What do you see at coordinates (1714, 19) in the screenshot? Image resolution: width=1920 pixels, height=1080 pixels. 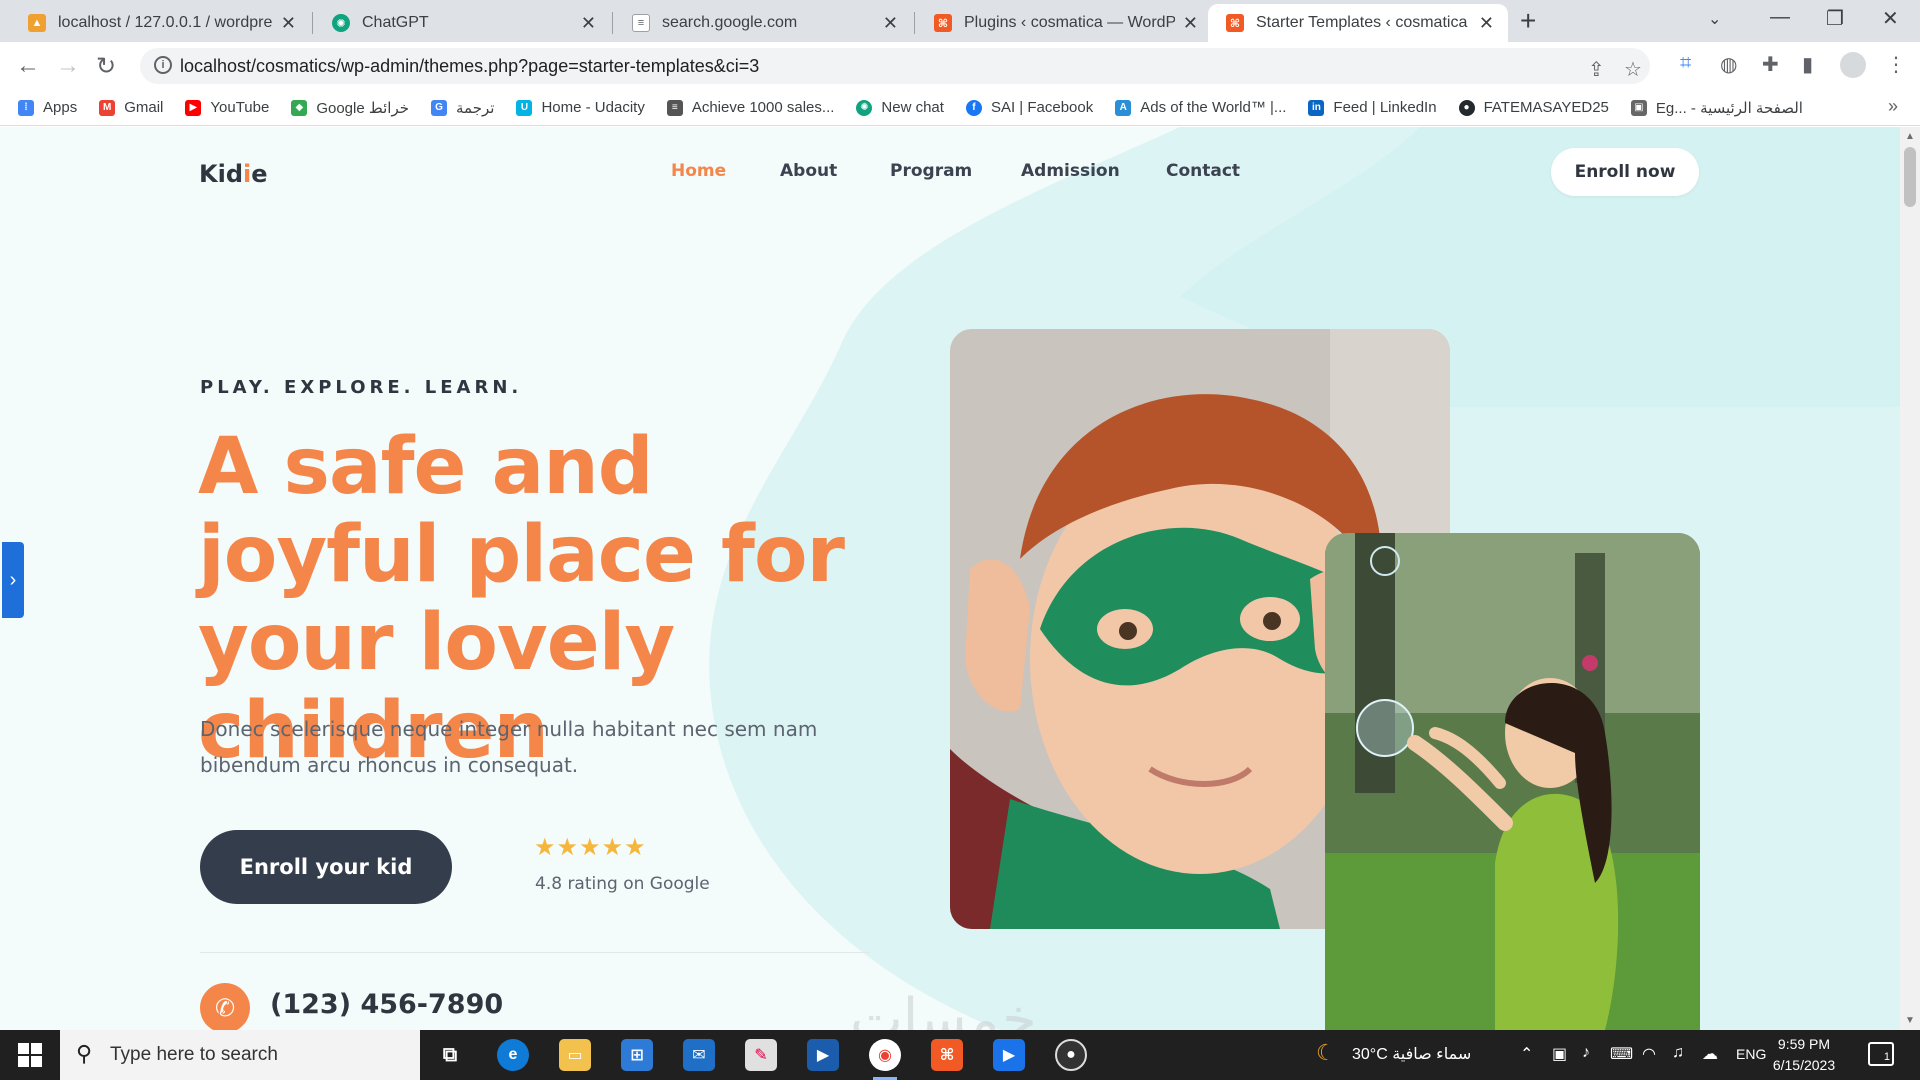 I see `tab-search-icon: ⌄` at bounding box center [1714, 19].